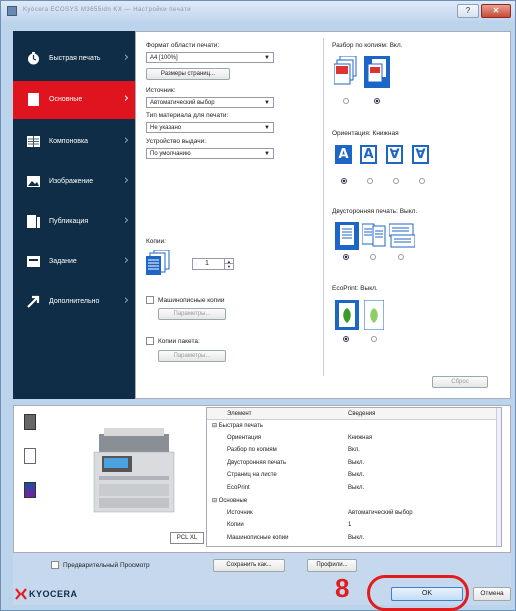 The image size is (516, 611). What do you see at coordinates (496, 11) in the screenshot?
I see `close-button: ✕` at bounding box center [496, 11].